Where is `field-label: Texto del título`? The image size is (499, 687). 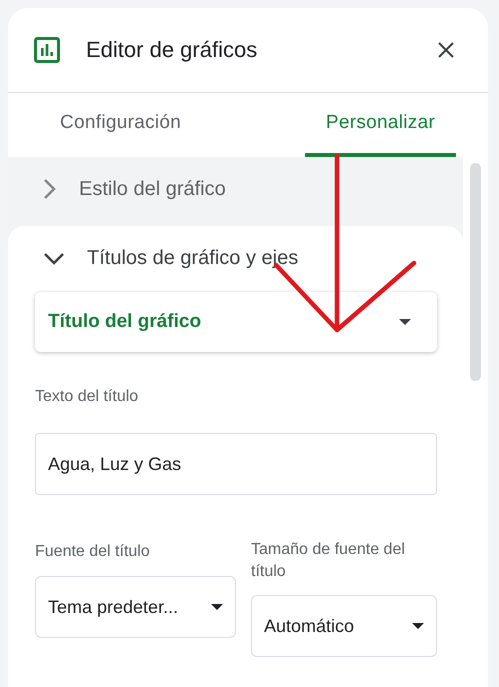
field-label: Texto del título is located at coordinates (87, 397).